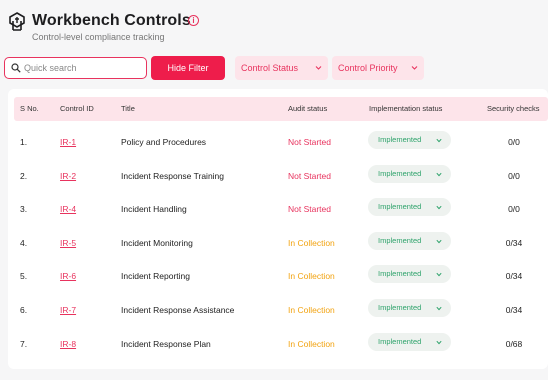 The image size is (548, 380). What do you see at coordinates (193, 20) in the screenshot?
I see `info-icon: i` at bounding box center [193, 20].